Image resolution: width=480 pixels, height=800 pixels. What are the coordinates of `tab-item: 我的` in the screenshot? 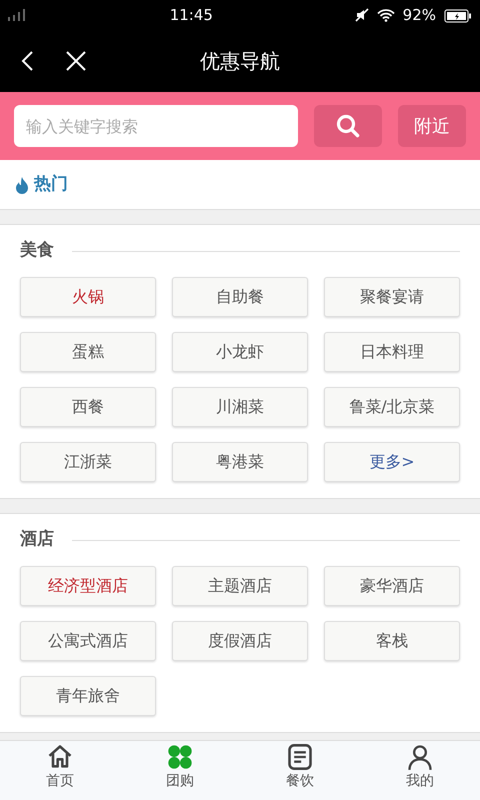 It's located at (420, 770).